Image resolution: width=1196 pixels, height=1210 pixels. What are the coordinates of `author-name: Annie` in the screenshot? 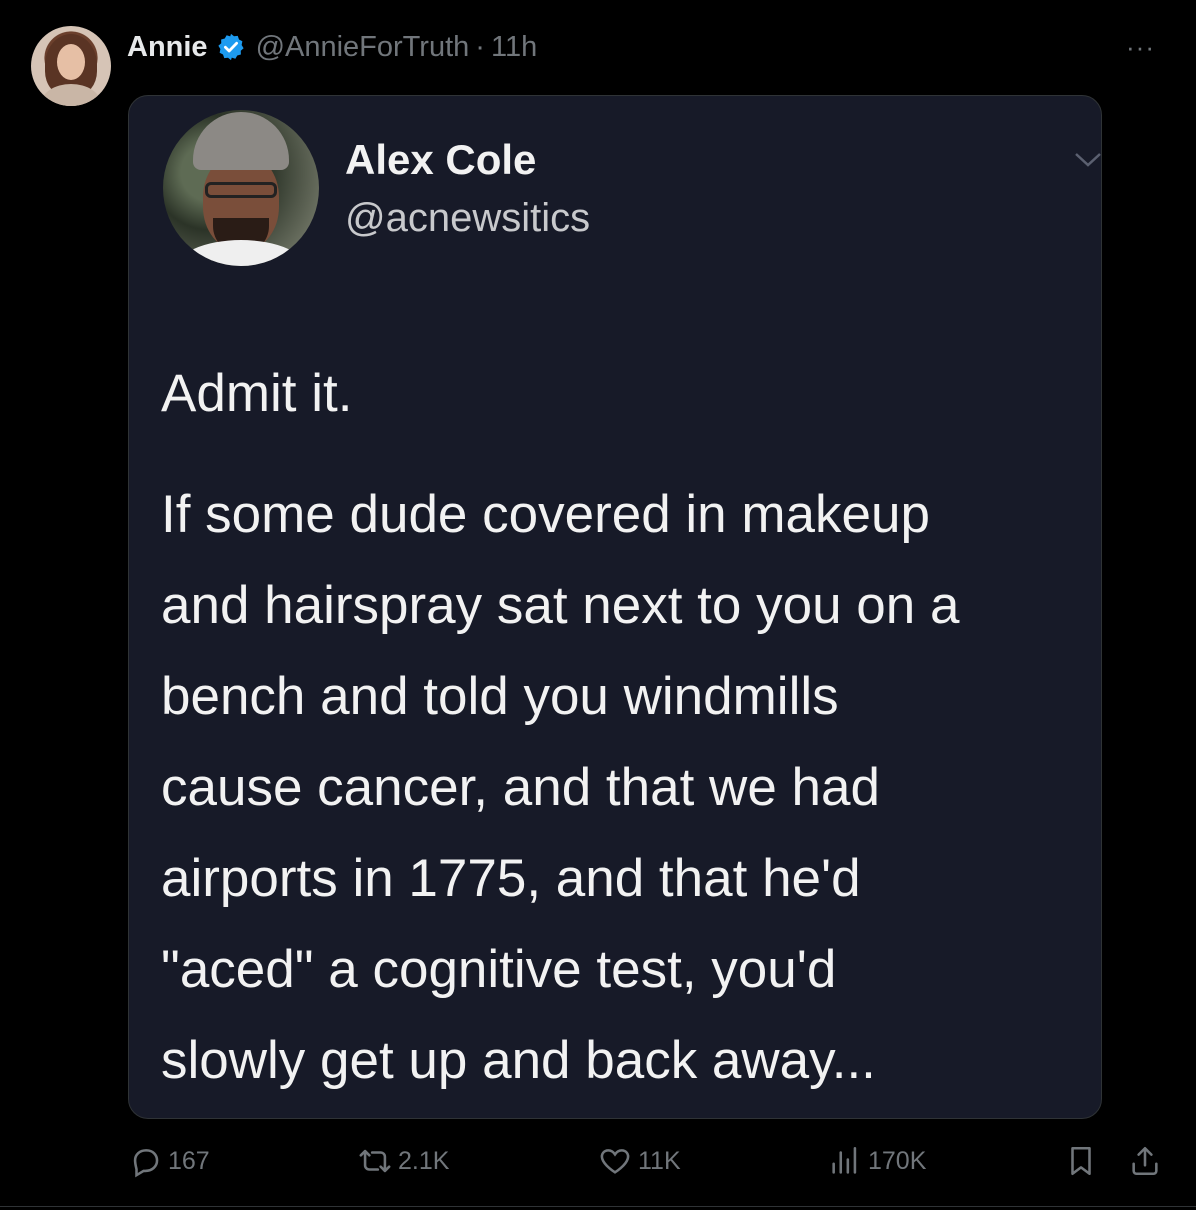 It's located at (167, 47).